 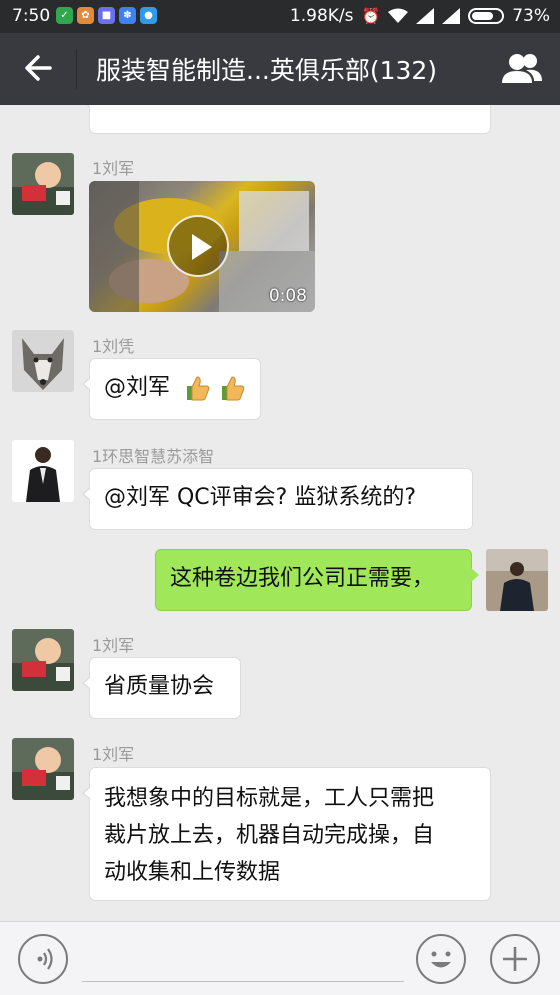 What do you see at coordinates (398, 15) in the screenshot?
I see `wifi-icon` at bounding box center [398, 15].